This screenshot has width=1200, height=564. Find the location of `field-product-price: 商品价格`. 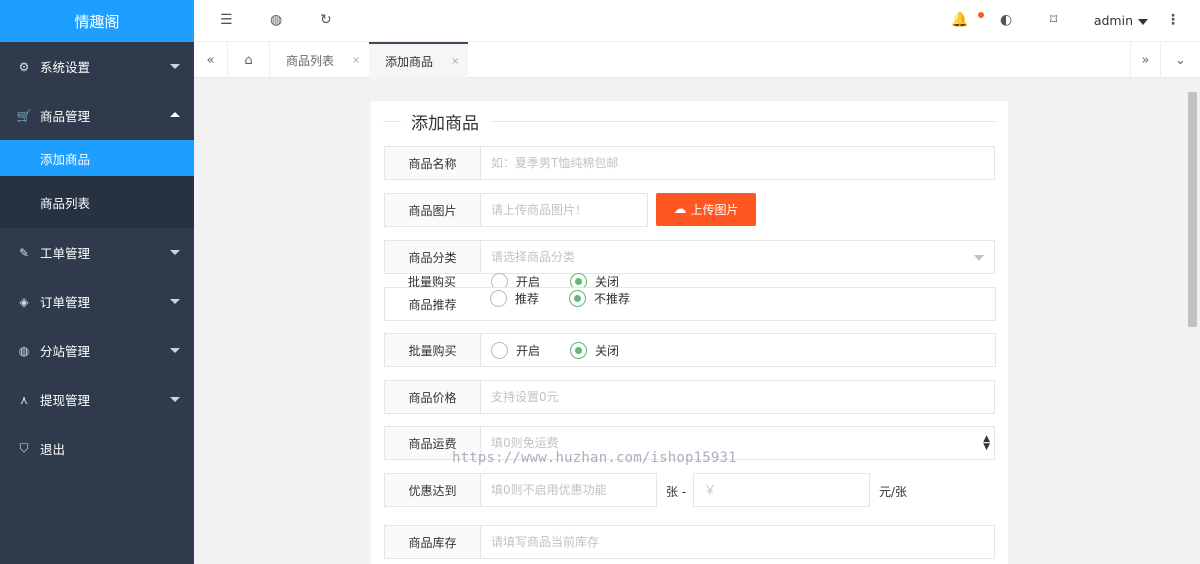

field-product-price: 商品价格 is located at coordinates (689, 397).